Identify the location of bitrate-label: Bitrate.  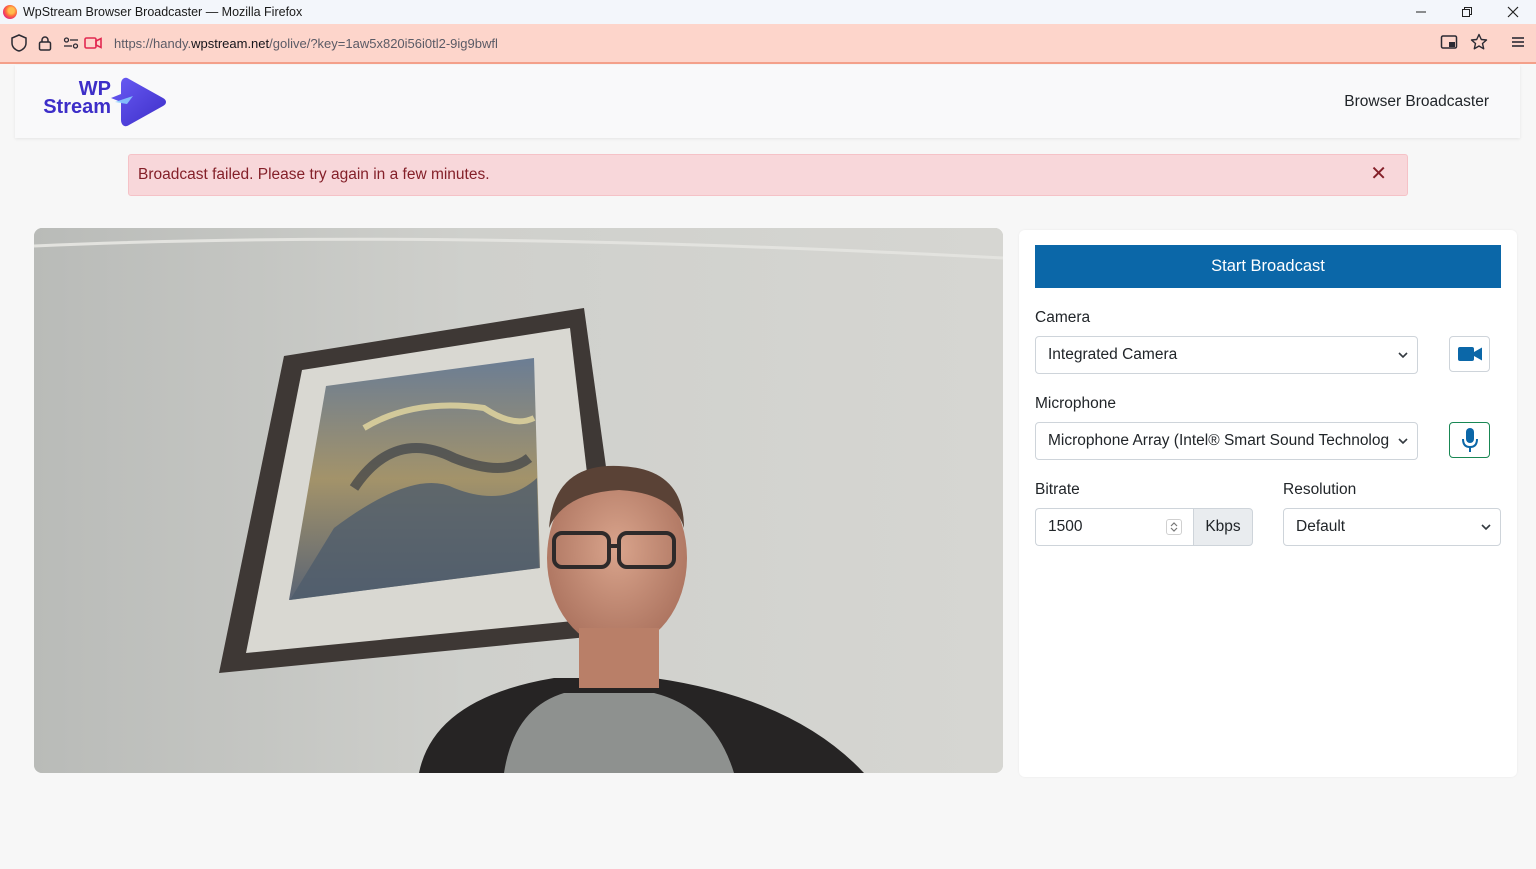
(1057, 489).